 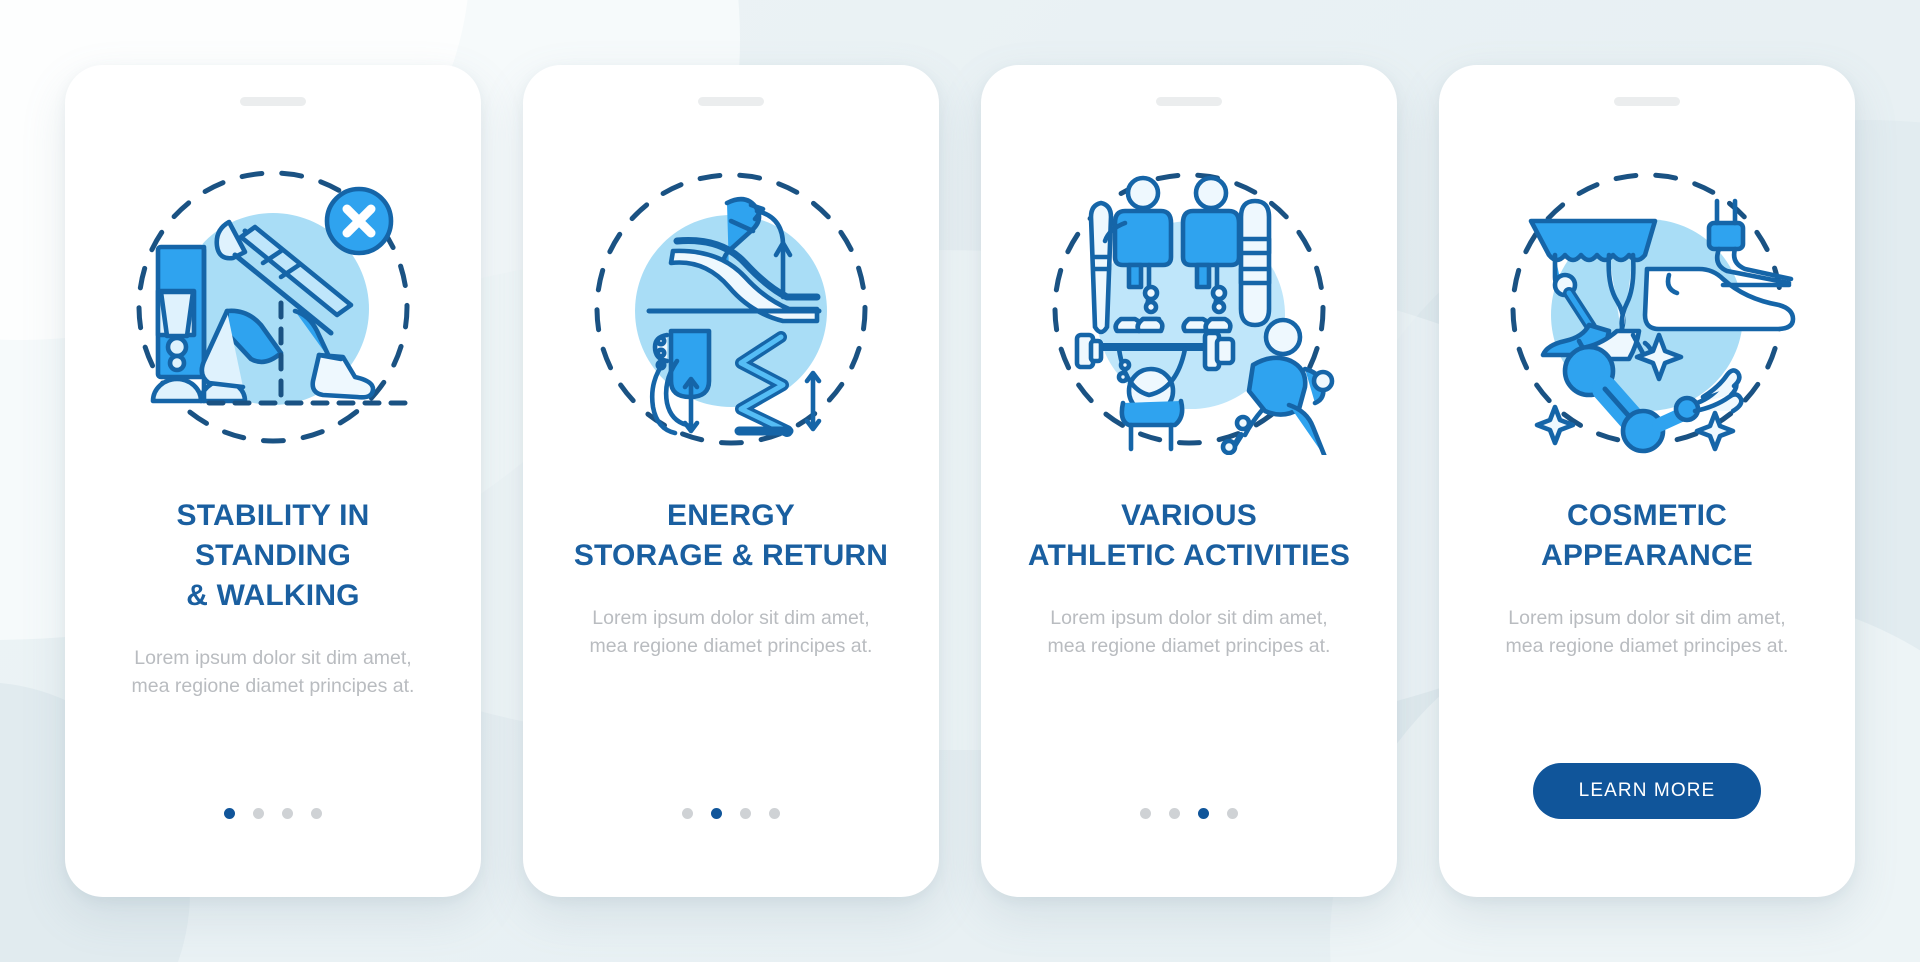 I want to click on title-line: APPEARANCE, so click(x=1647, y=555).